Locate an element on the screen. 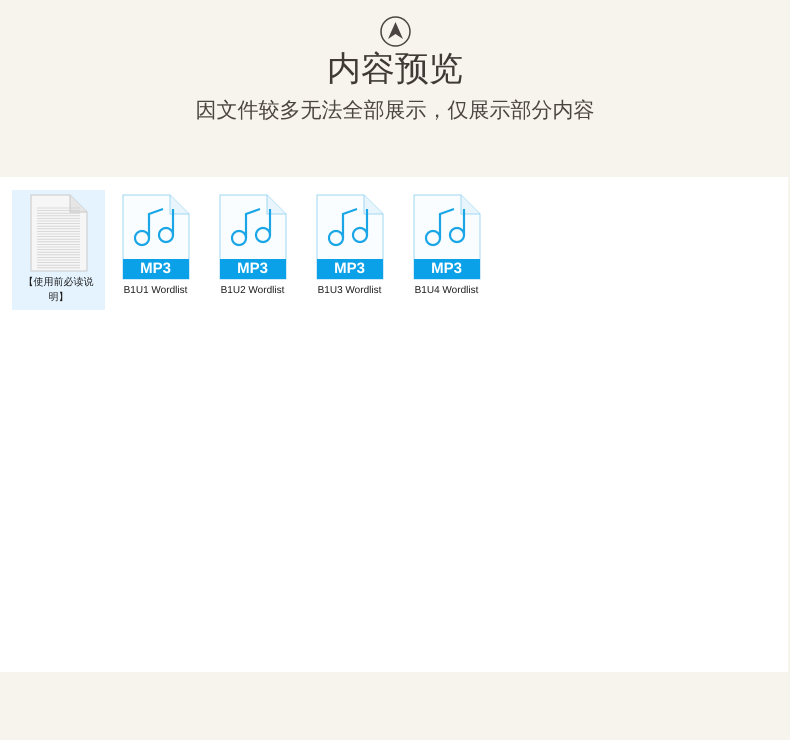 This screenshot has width=790, height=740. file-name: B1U4 Wordlist is located at coordinates (447, 291).